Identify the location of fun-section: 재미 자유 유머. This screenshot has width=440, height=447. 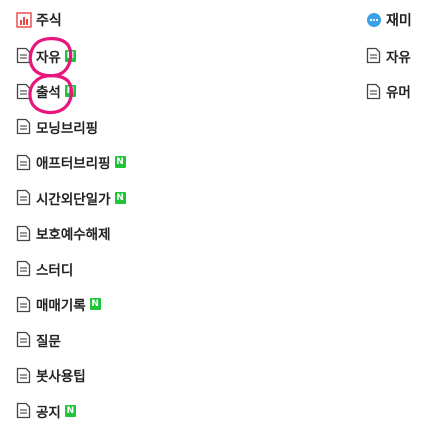
(401, 59).